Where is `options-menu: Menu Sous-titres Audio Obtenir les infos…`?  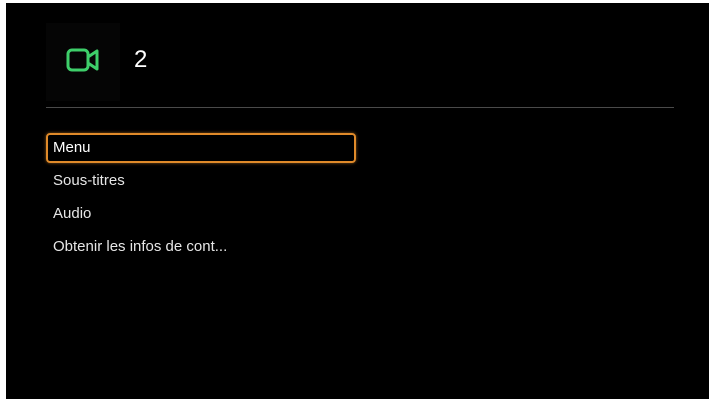 options-menu: Menu Sous-titres Audio Obtenir les infos… is located at coordinates (201, 199).